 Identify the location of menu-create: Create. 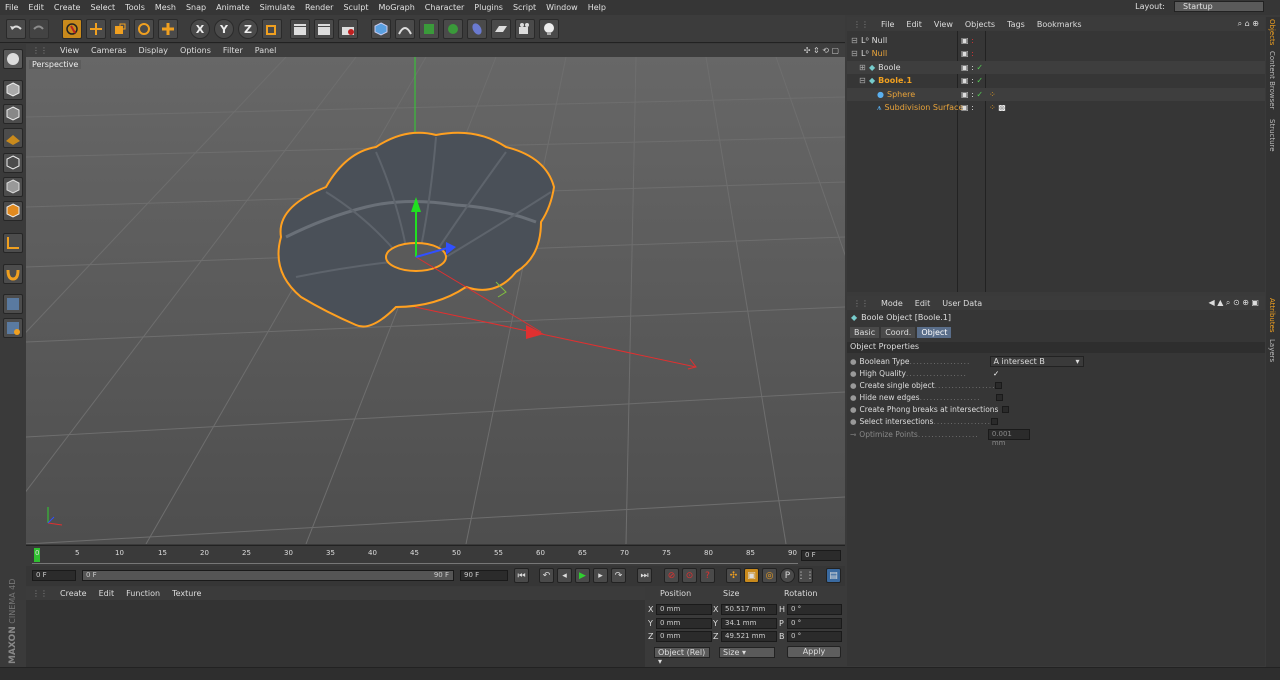
(67, 7).